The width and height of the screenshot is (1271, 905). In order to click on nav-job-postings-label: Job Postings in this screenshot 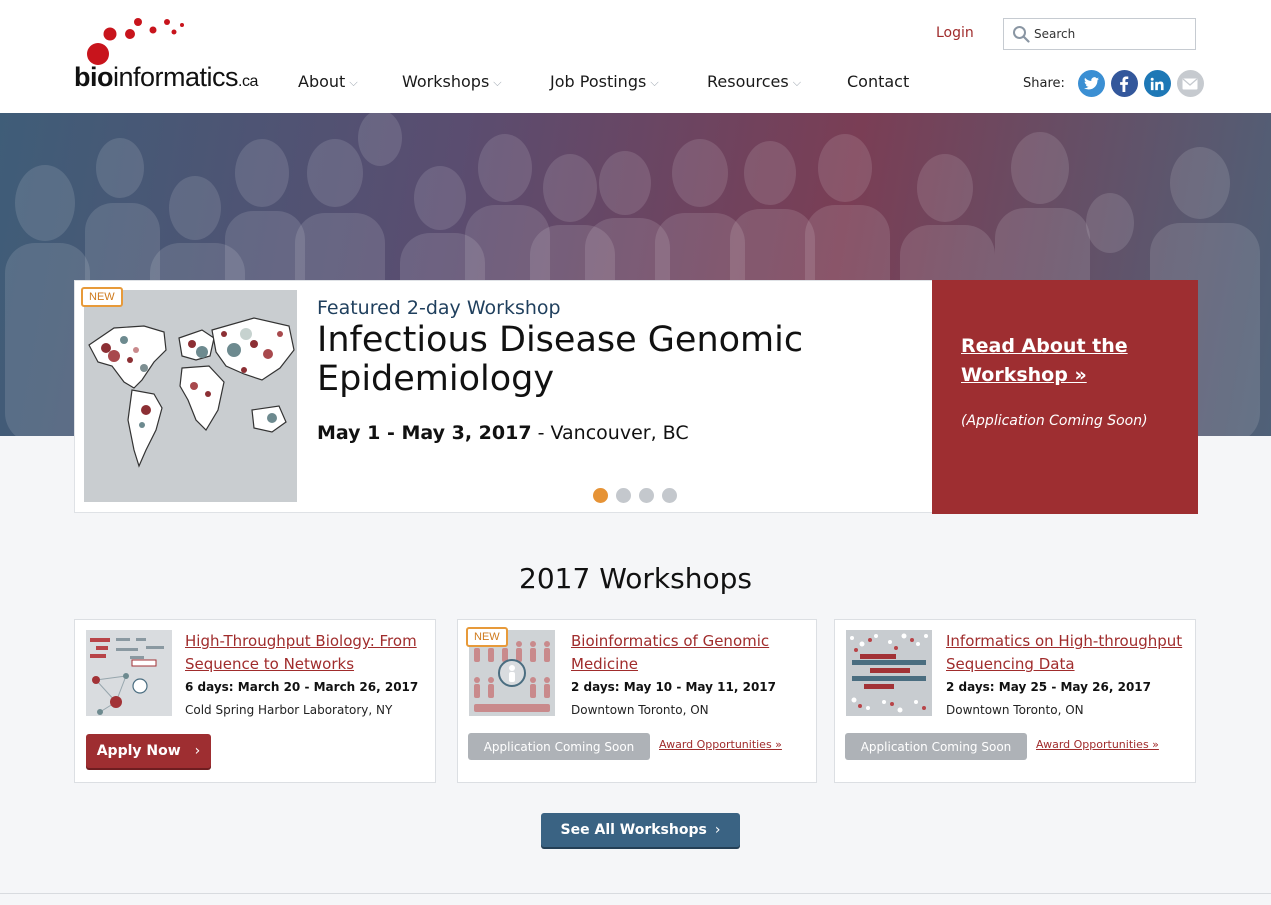, I will do `click(598, 81)`.